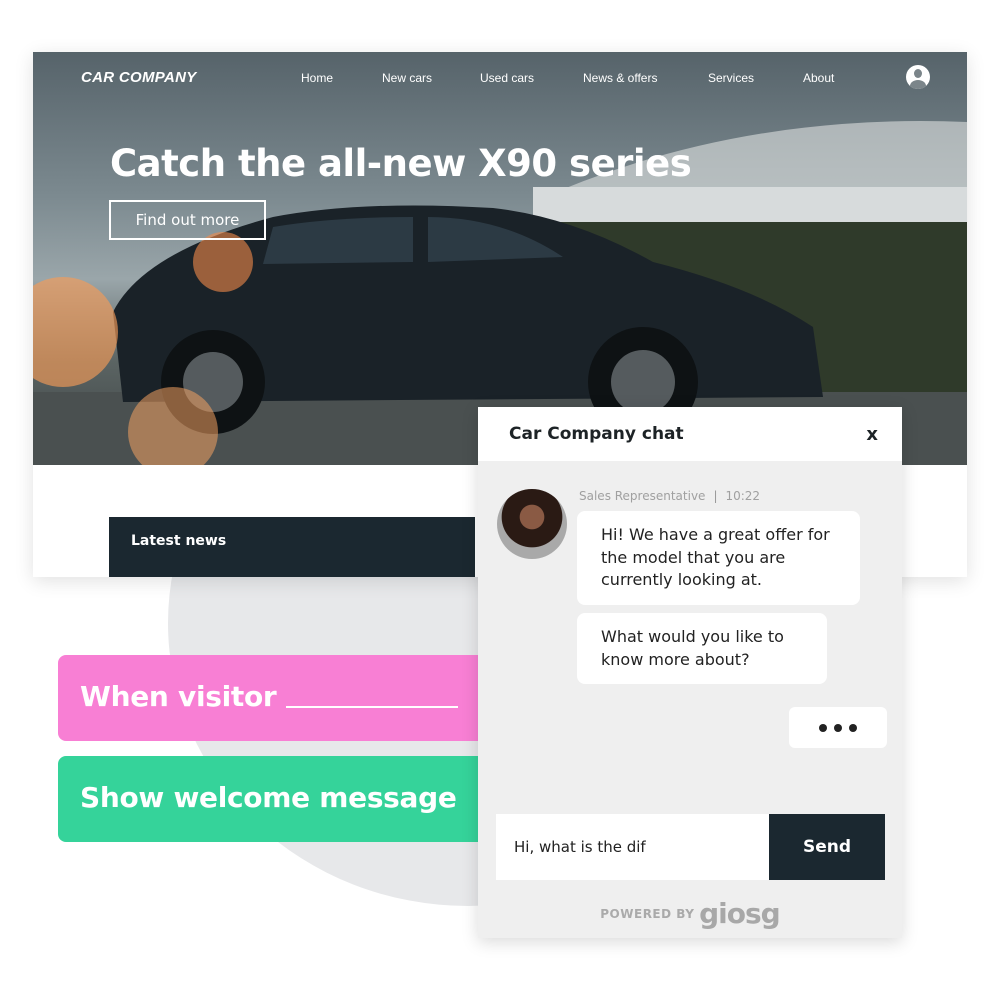 This screenshot has width=1000, height=1001. Describe the element at coordinates (596, 434) in the screenshot. I see `chat-title: Car Company chat` at that location.